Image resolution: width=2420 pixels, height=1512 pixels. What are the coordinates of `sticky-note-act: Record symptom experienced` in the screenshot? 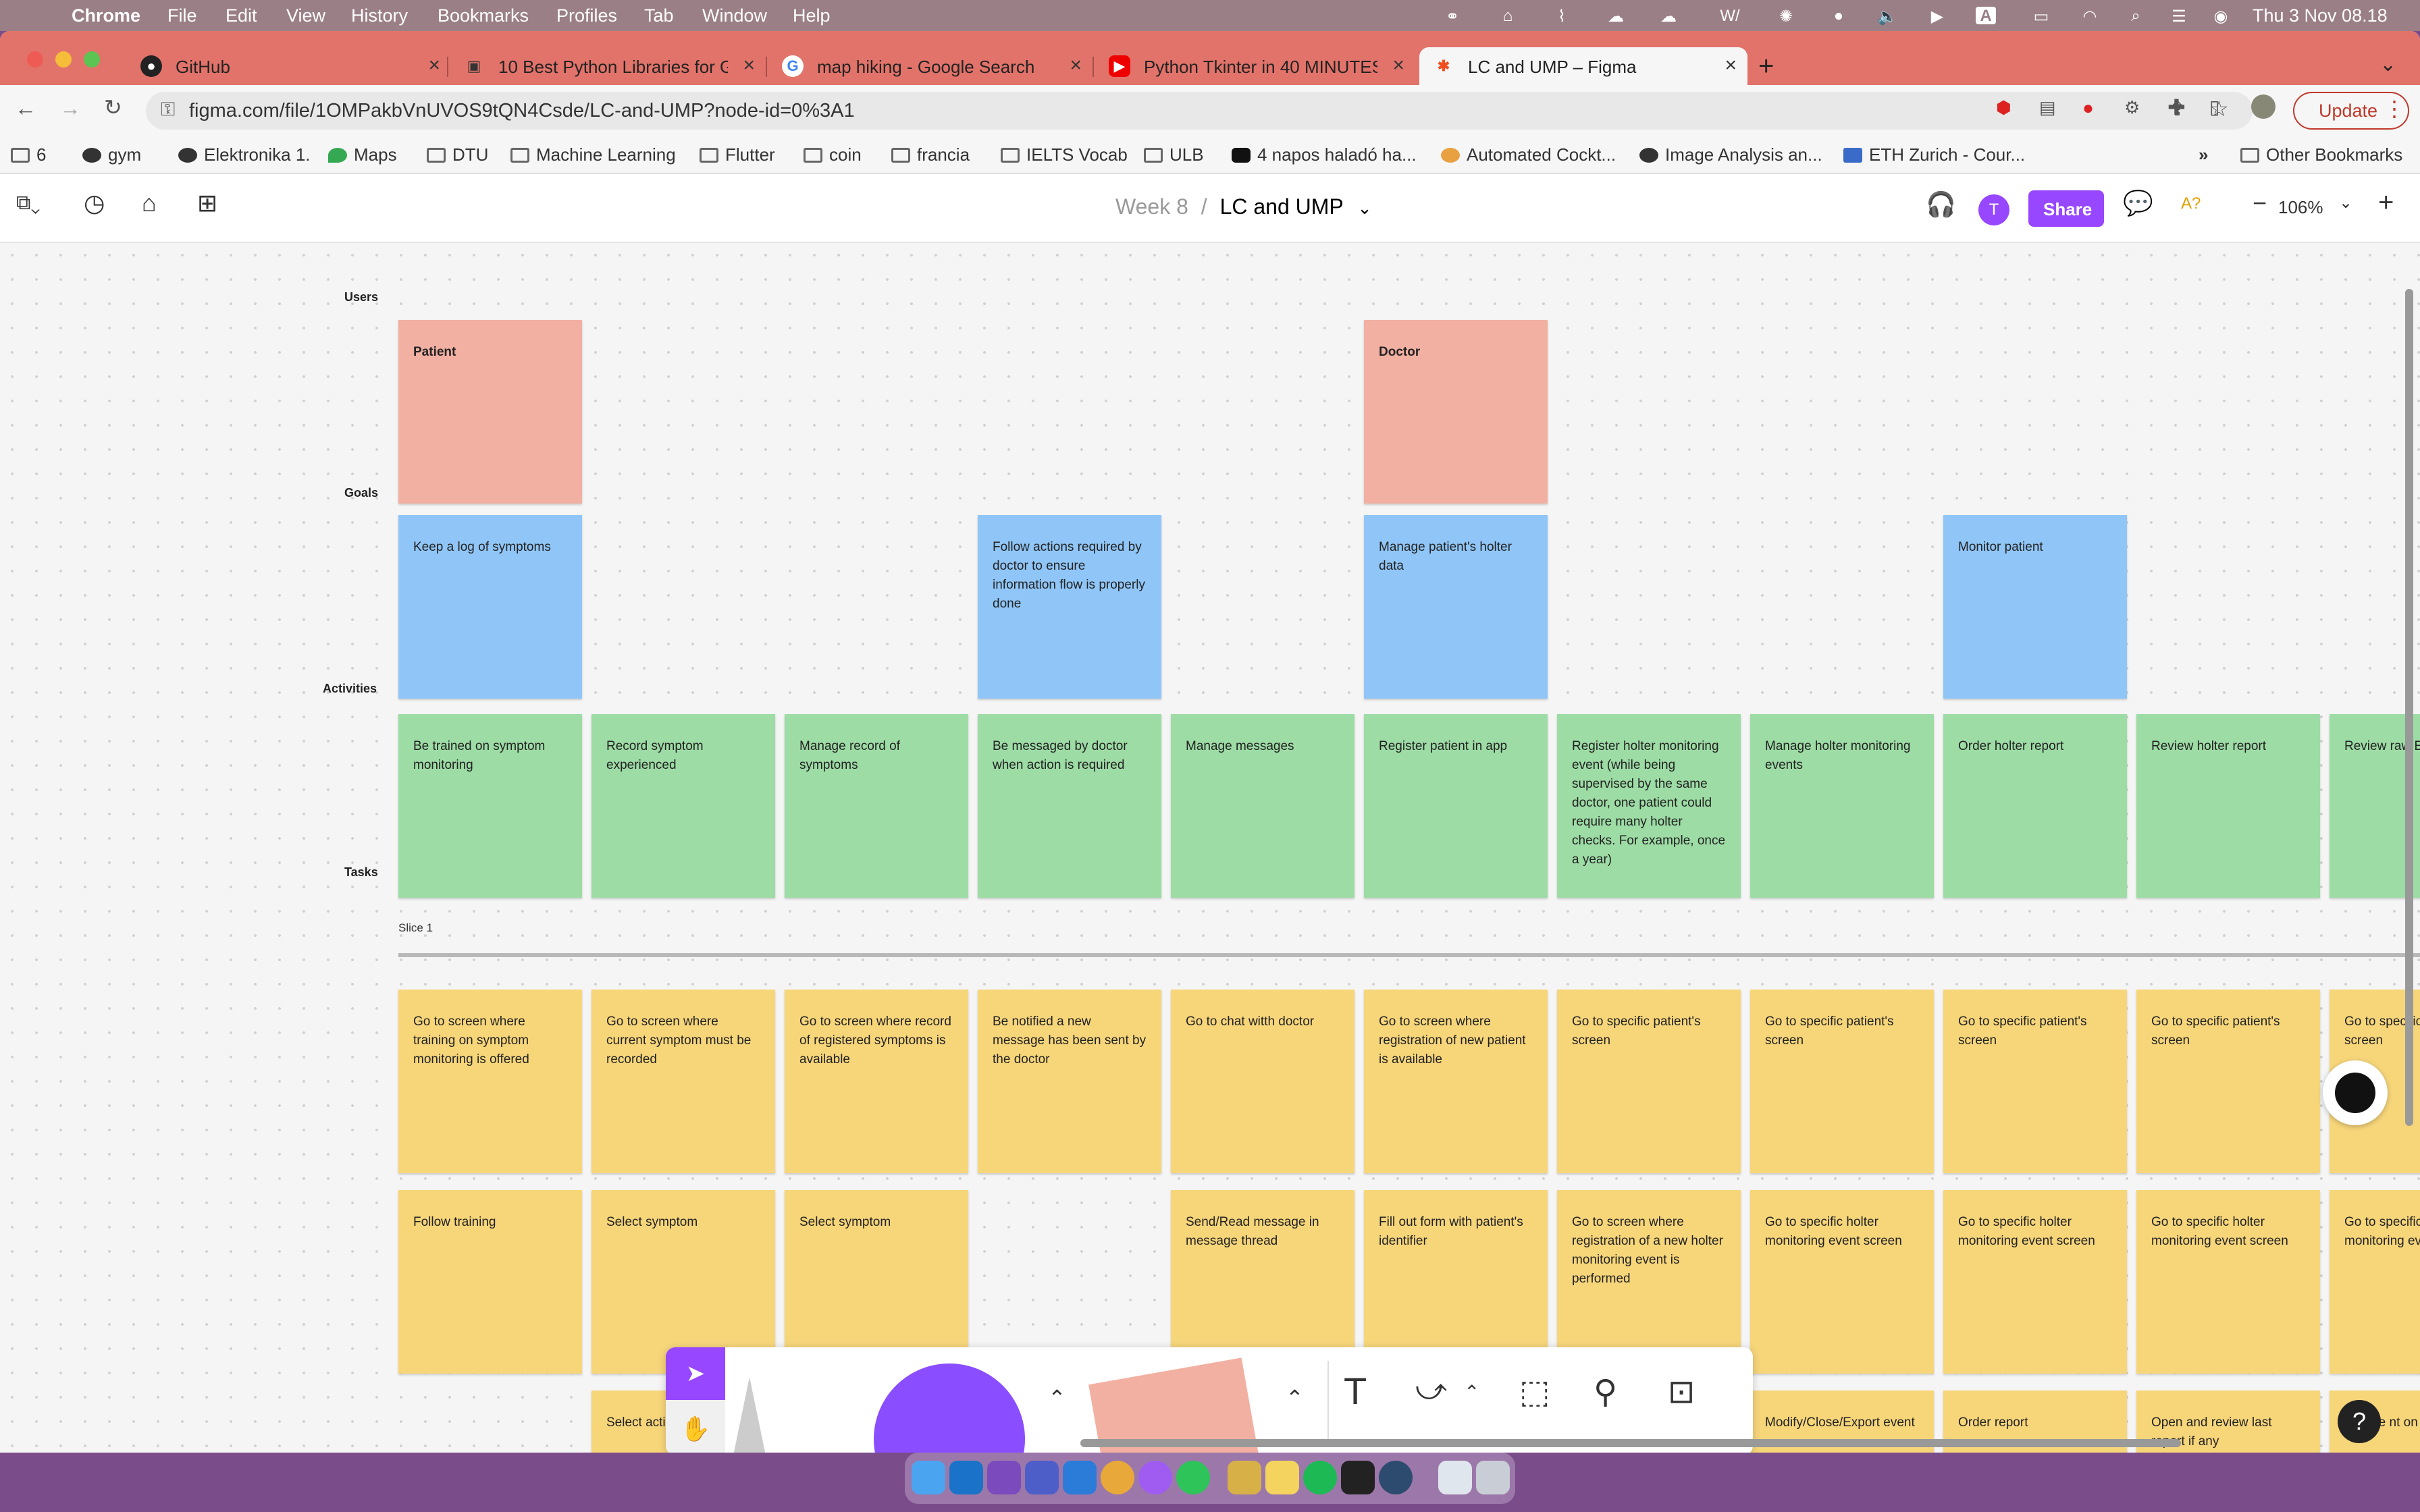 It's located at (683, 806).